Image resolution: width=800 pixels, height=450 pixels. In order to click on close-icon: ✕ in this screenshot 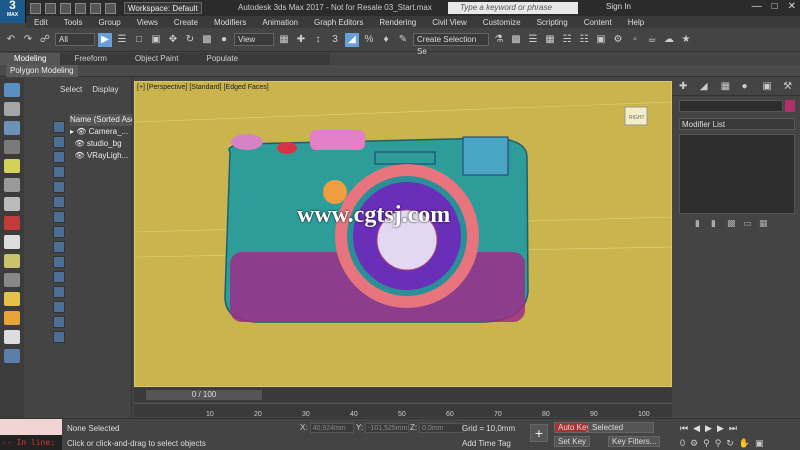, I will do `click(792, 6)`.